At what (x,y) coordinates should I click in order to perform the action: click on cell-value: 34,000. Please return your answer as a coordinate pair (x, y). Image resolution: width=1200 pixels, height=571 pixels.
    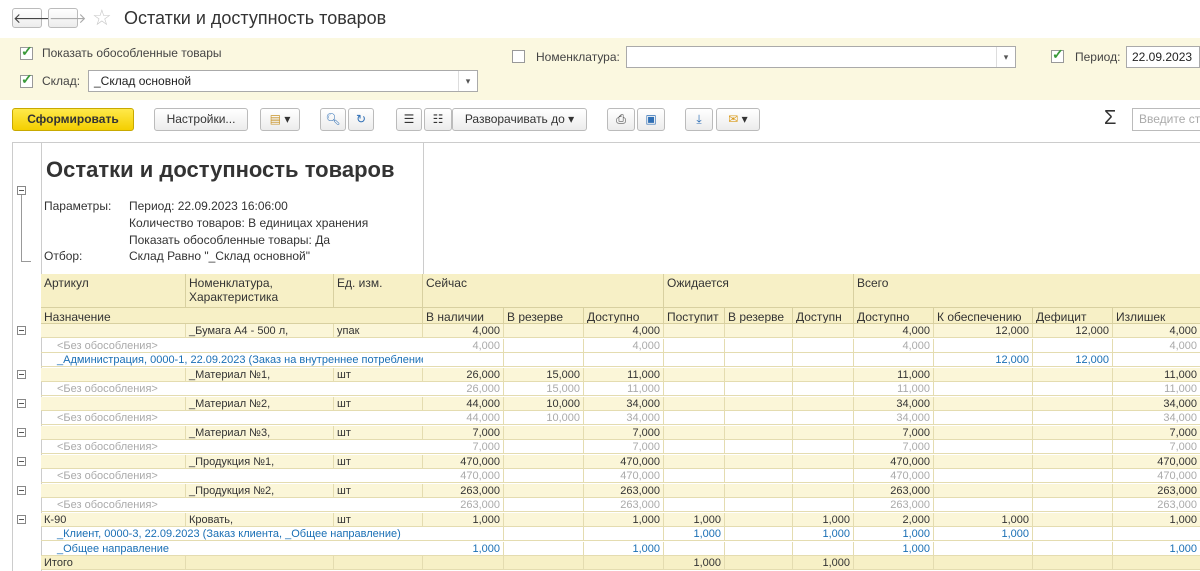
    Looking at the image, I should click on (1156, 404).